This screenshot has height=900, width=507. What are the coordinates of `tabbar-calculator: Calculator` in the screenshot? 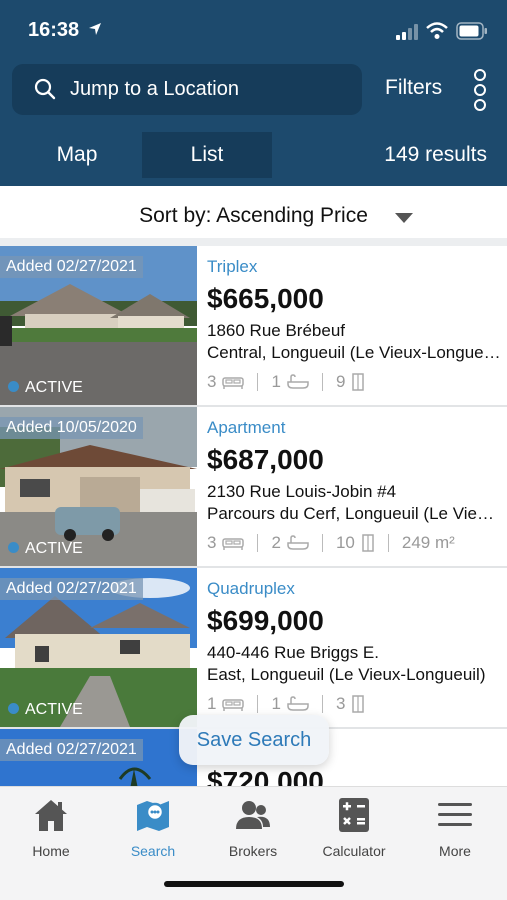 It's located at (354, 830).